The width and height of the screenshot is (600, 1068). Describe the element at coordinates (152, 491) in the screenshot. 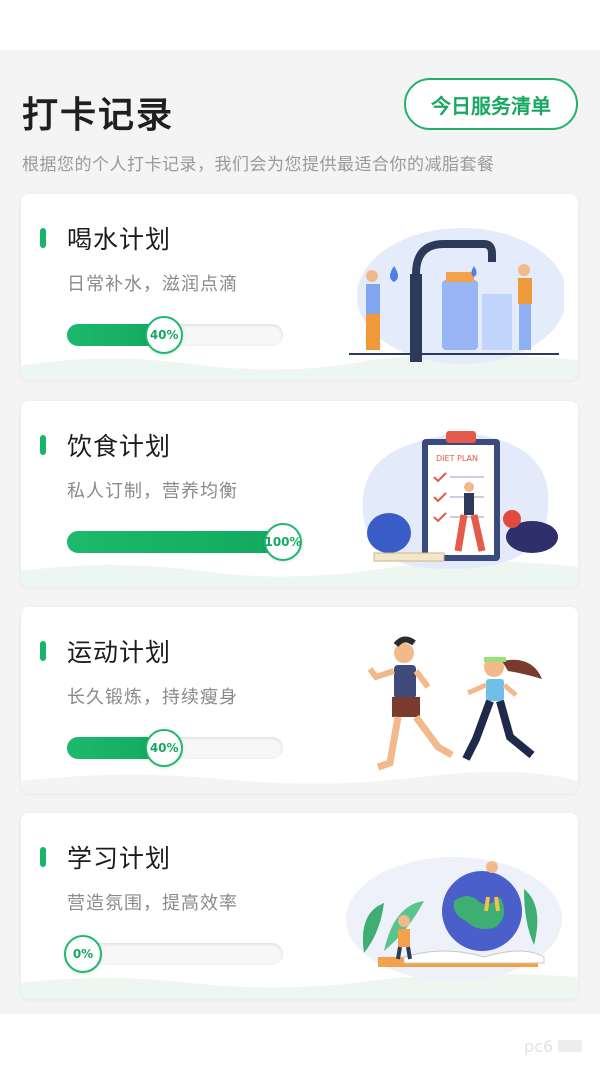

I see `plan-description: 私人订制，营养均衡` at that location.